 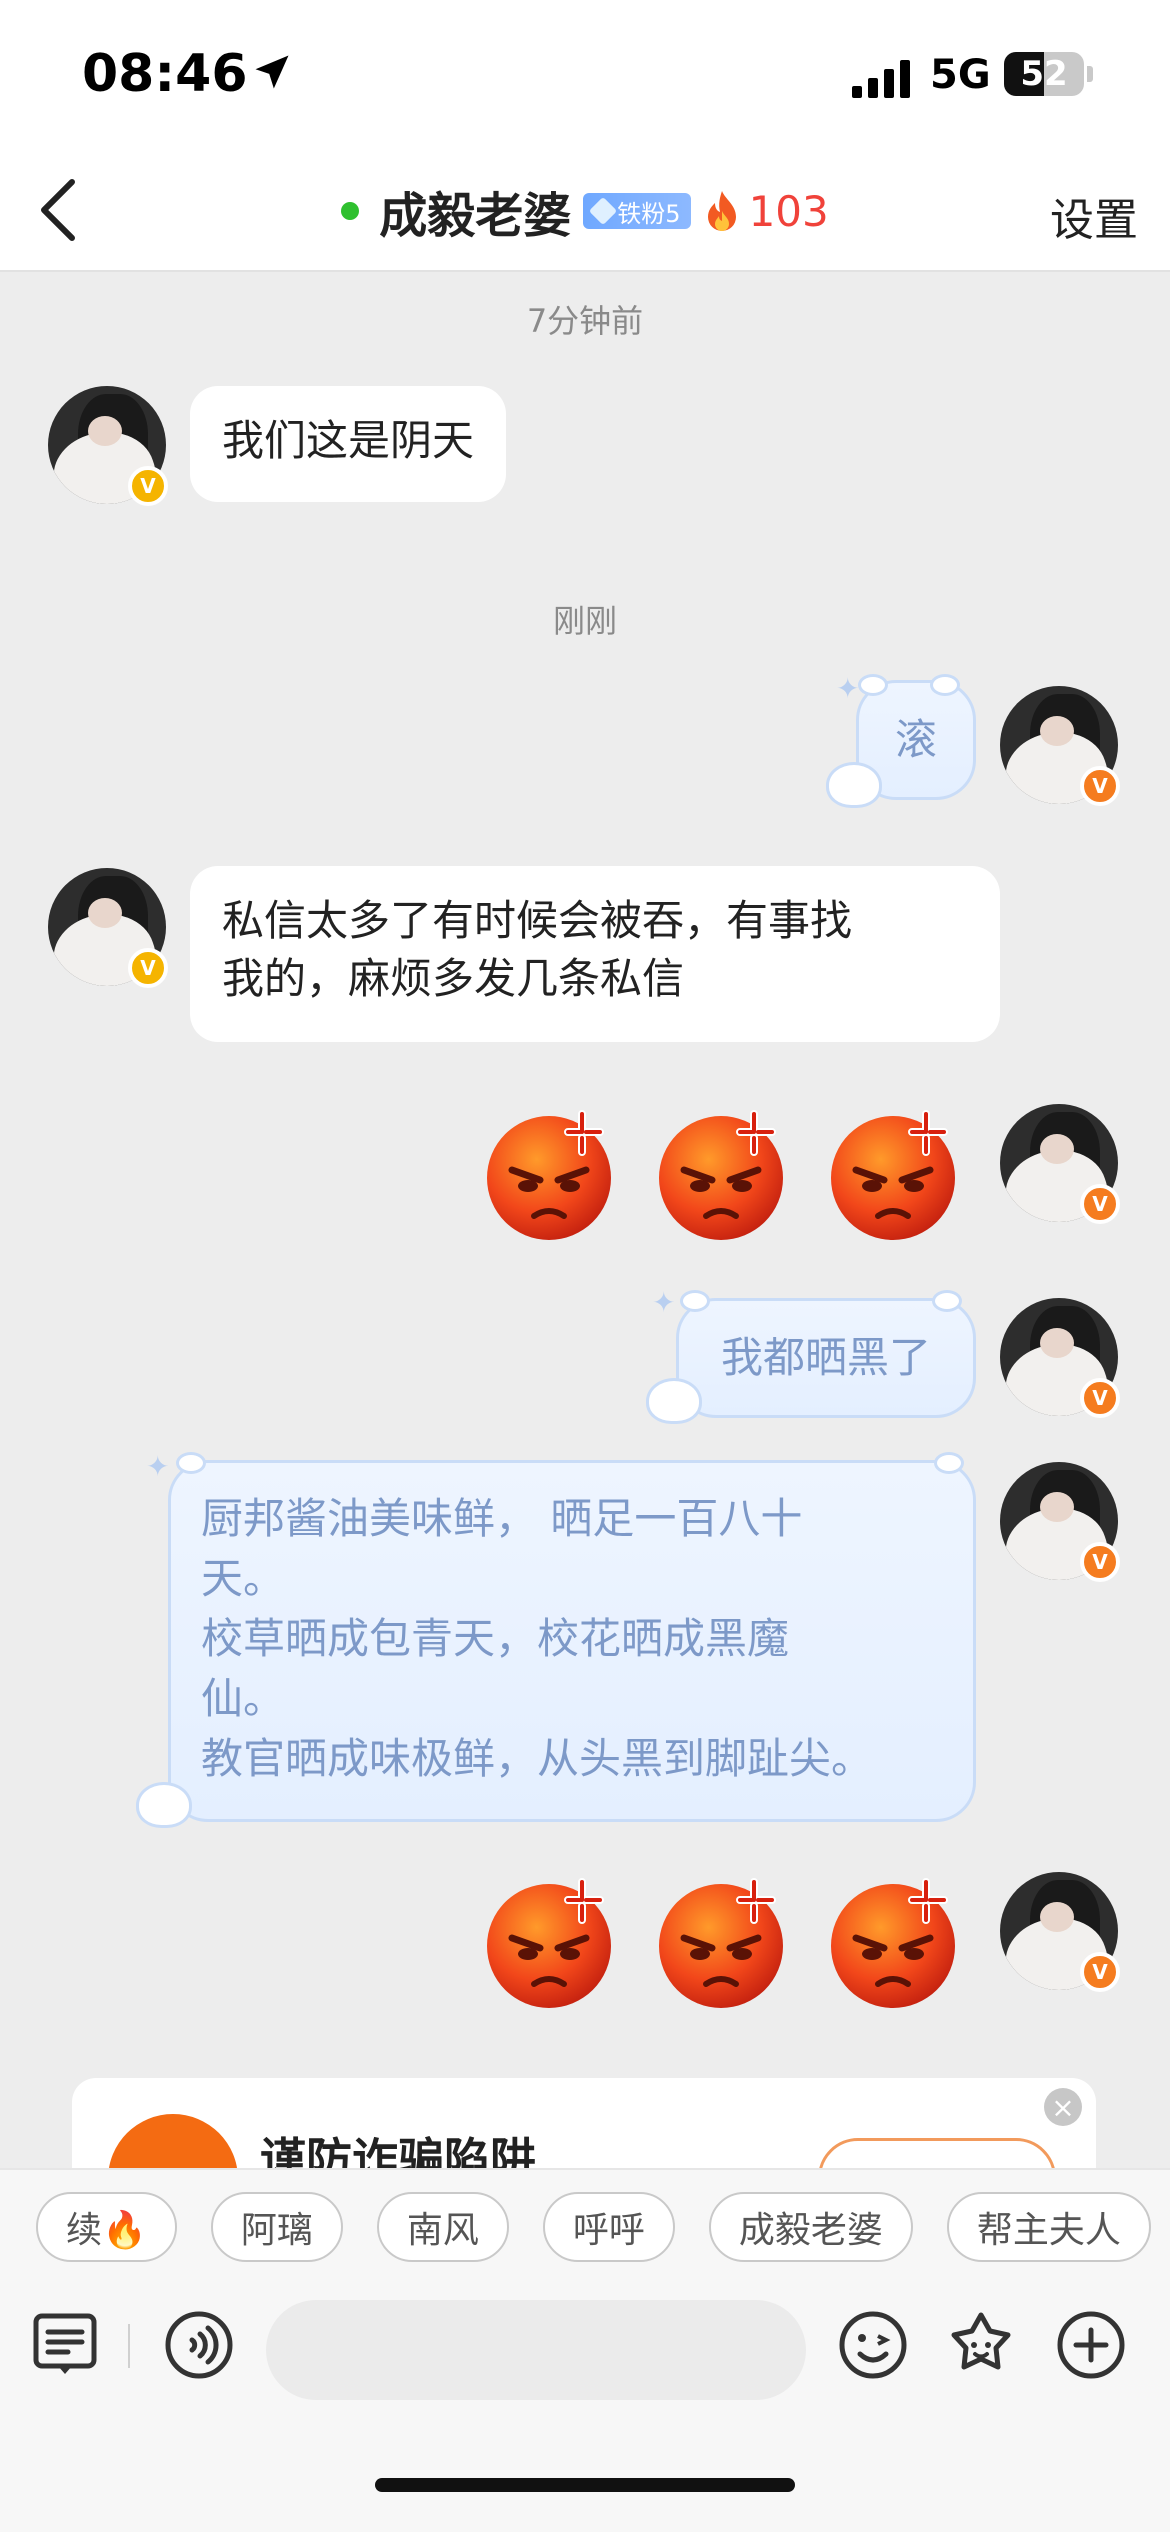 I want to click on battery-level: 52, so click(x=1044, y=74).